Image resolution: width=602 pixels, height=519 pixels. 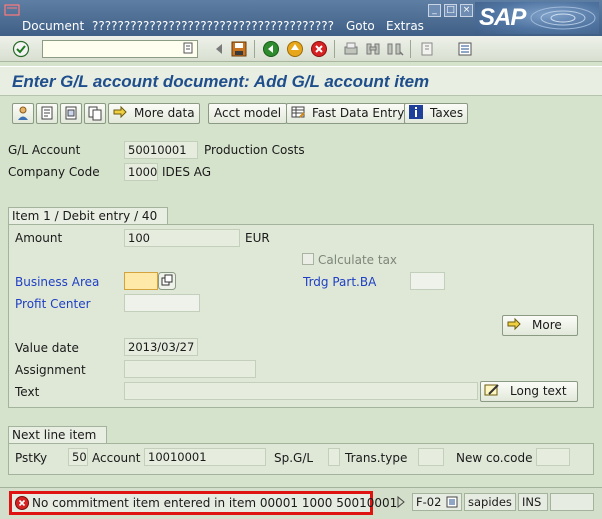 I want to click on system-info-icon, so click(x=452, y=502).